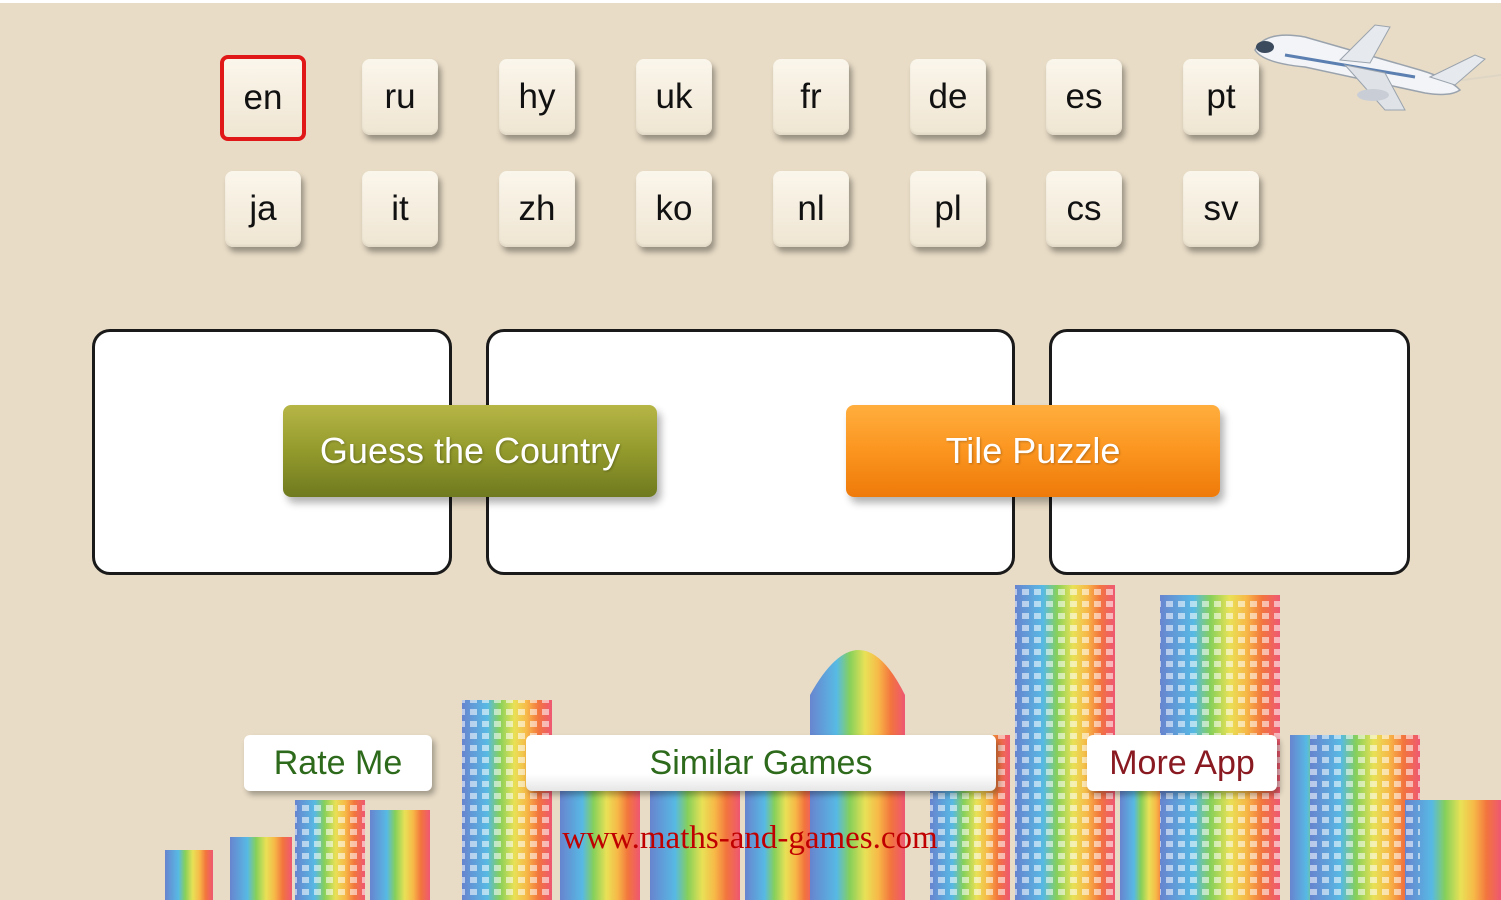 The height and width of the screenshot is (900, 1501). What do you see at coordinates (263, 98) in the screenshot?
I see `lang-button-en: en` at bounding box center [263, 98].